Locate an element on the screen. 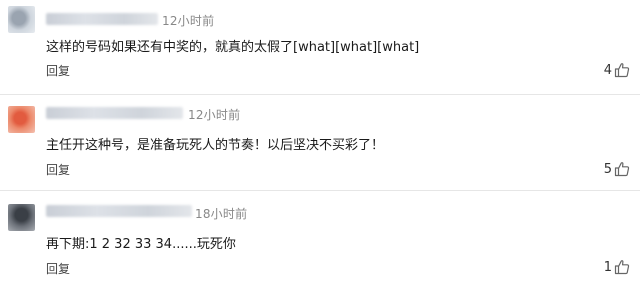 Image resolution: width=640 pixels, height=285 pixels. like-count: 4 is located at coordinates (607, 70).